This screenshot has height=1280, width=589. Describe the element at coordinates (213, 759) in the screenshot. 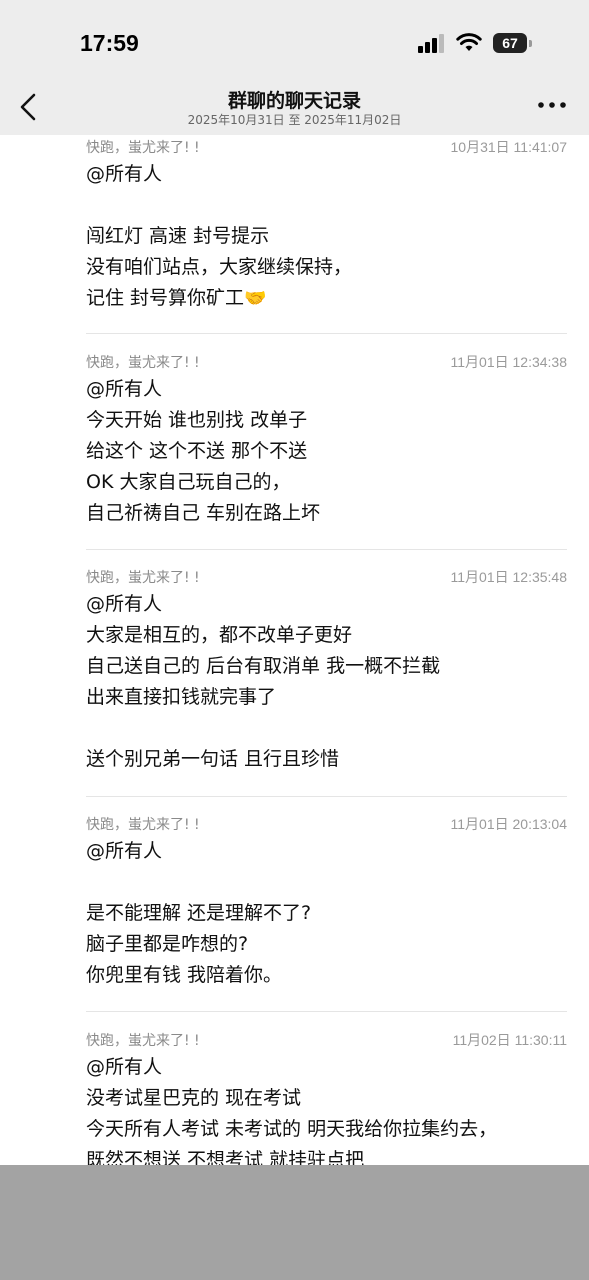

I see `message-line: 送个别兄弟一句话 且行且珍惜` at that location.